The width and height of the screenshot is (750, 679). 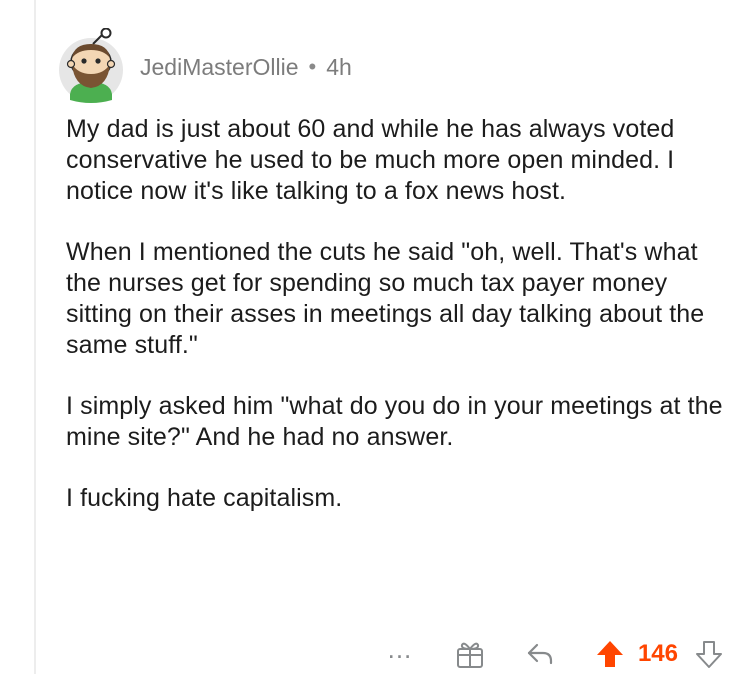 I want to click on thread-line, so click(x=35, y=337).